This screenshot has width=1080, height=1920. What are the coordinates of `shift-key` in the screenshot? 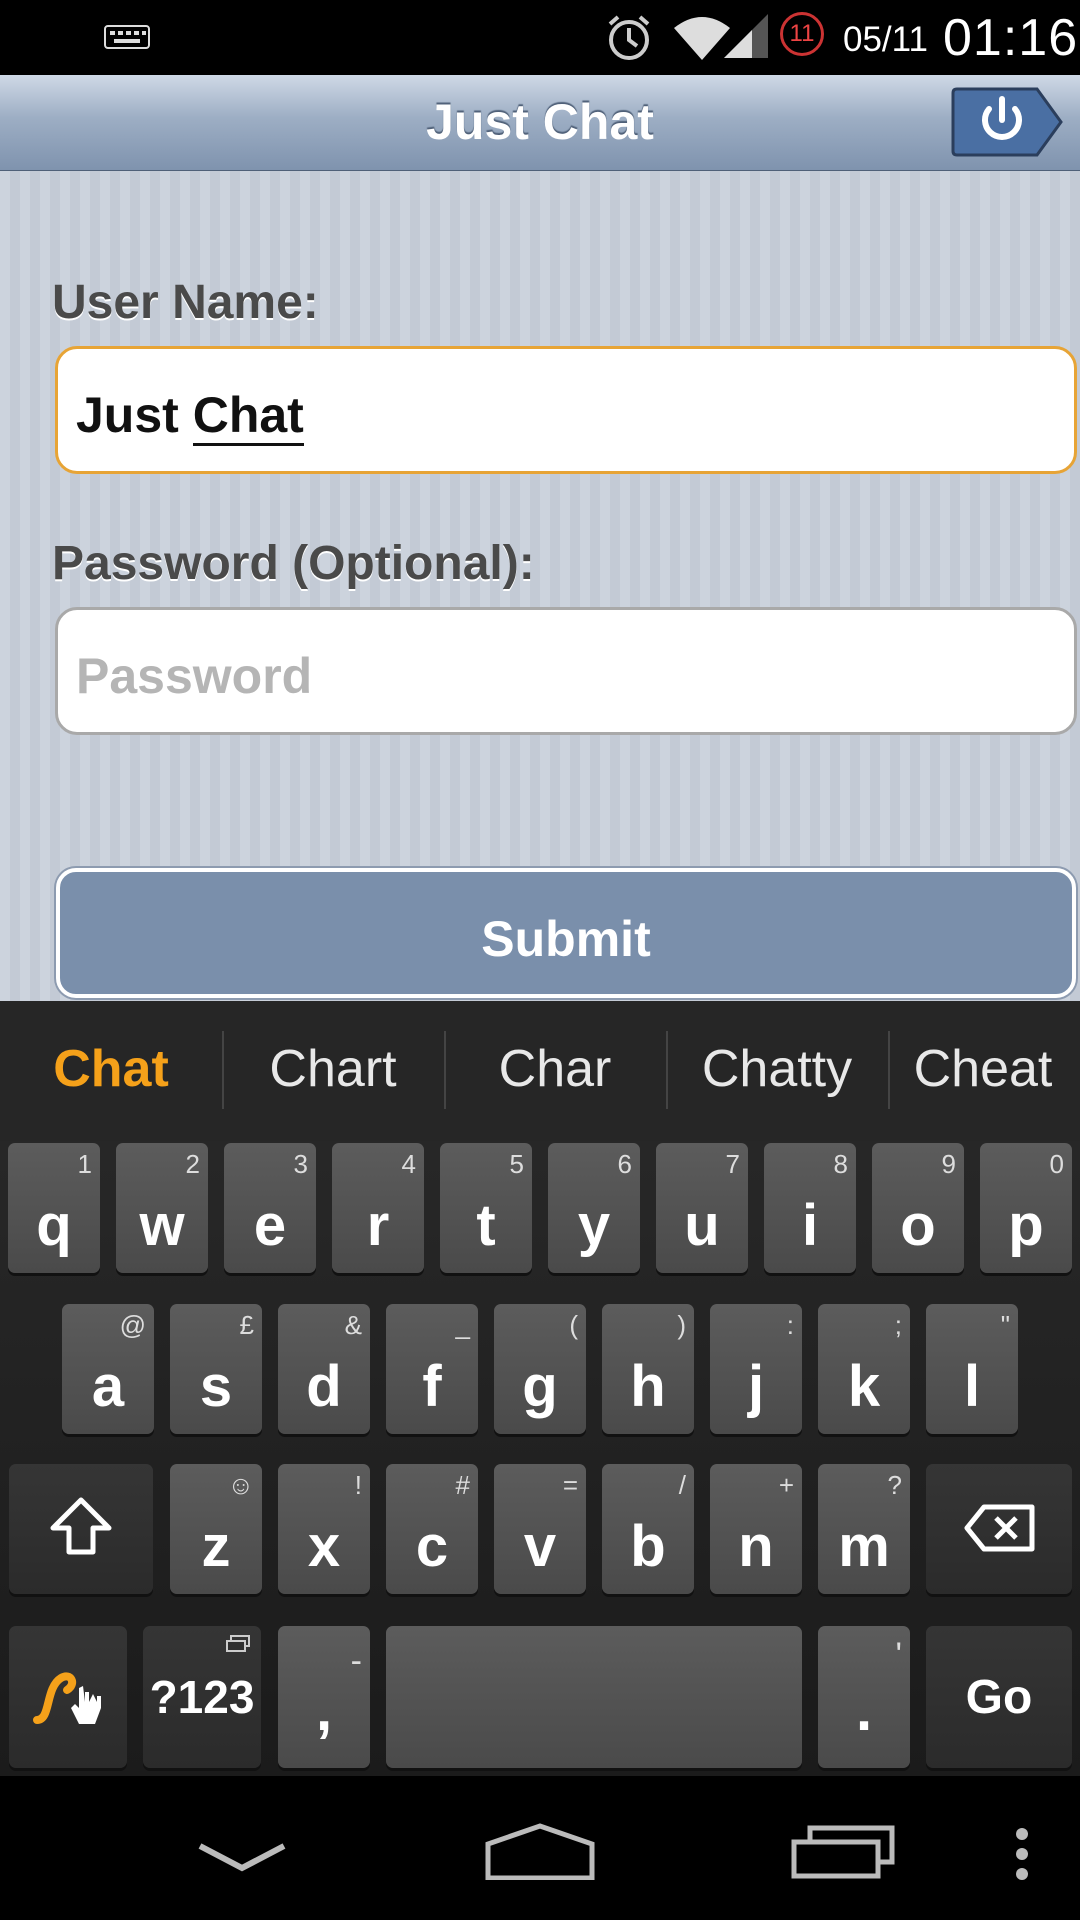 It's located at (81, 1529).